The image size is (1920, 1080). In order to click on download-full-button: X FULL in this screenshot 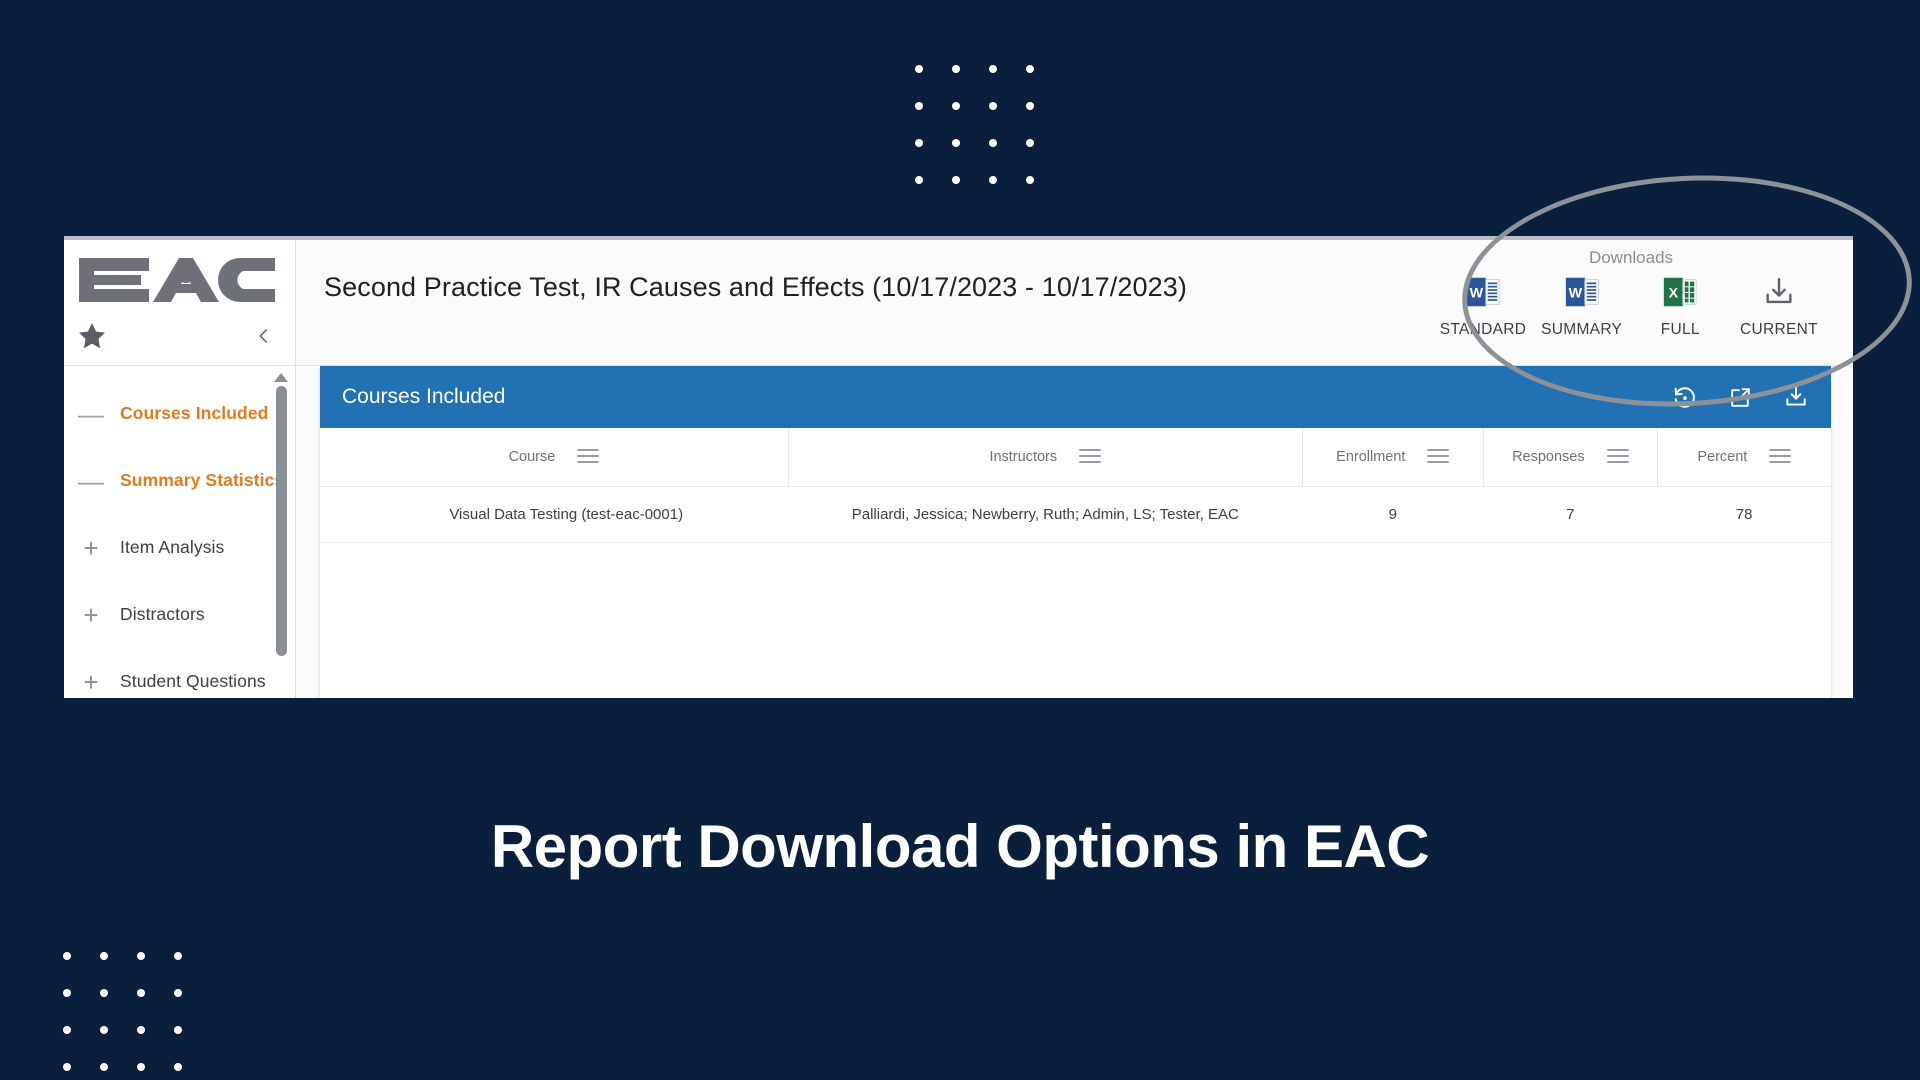, I will do `click(1680, 305)`.